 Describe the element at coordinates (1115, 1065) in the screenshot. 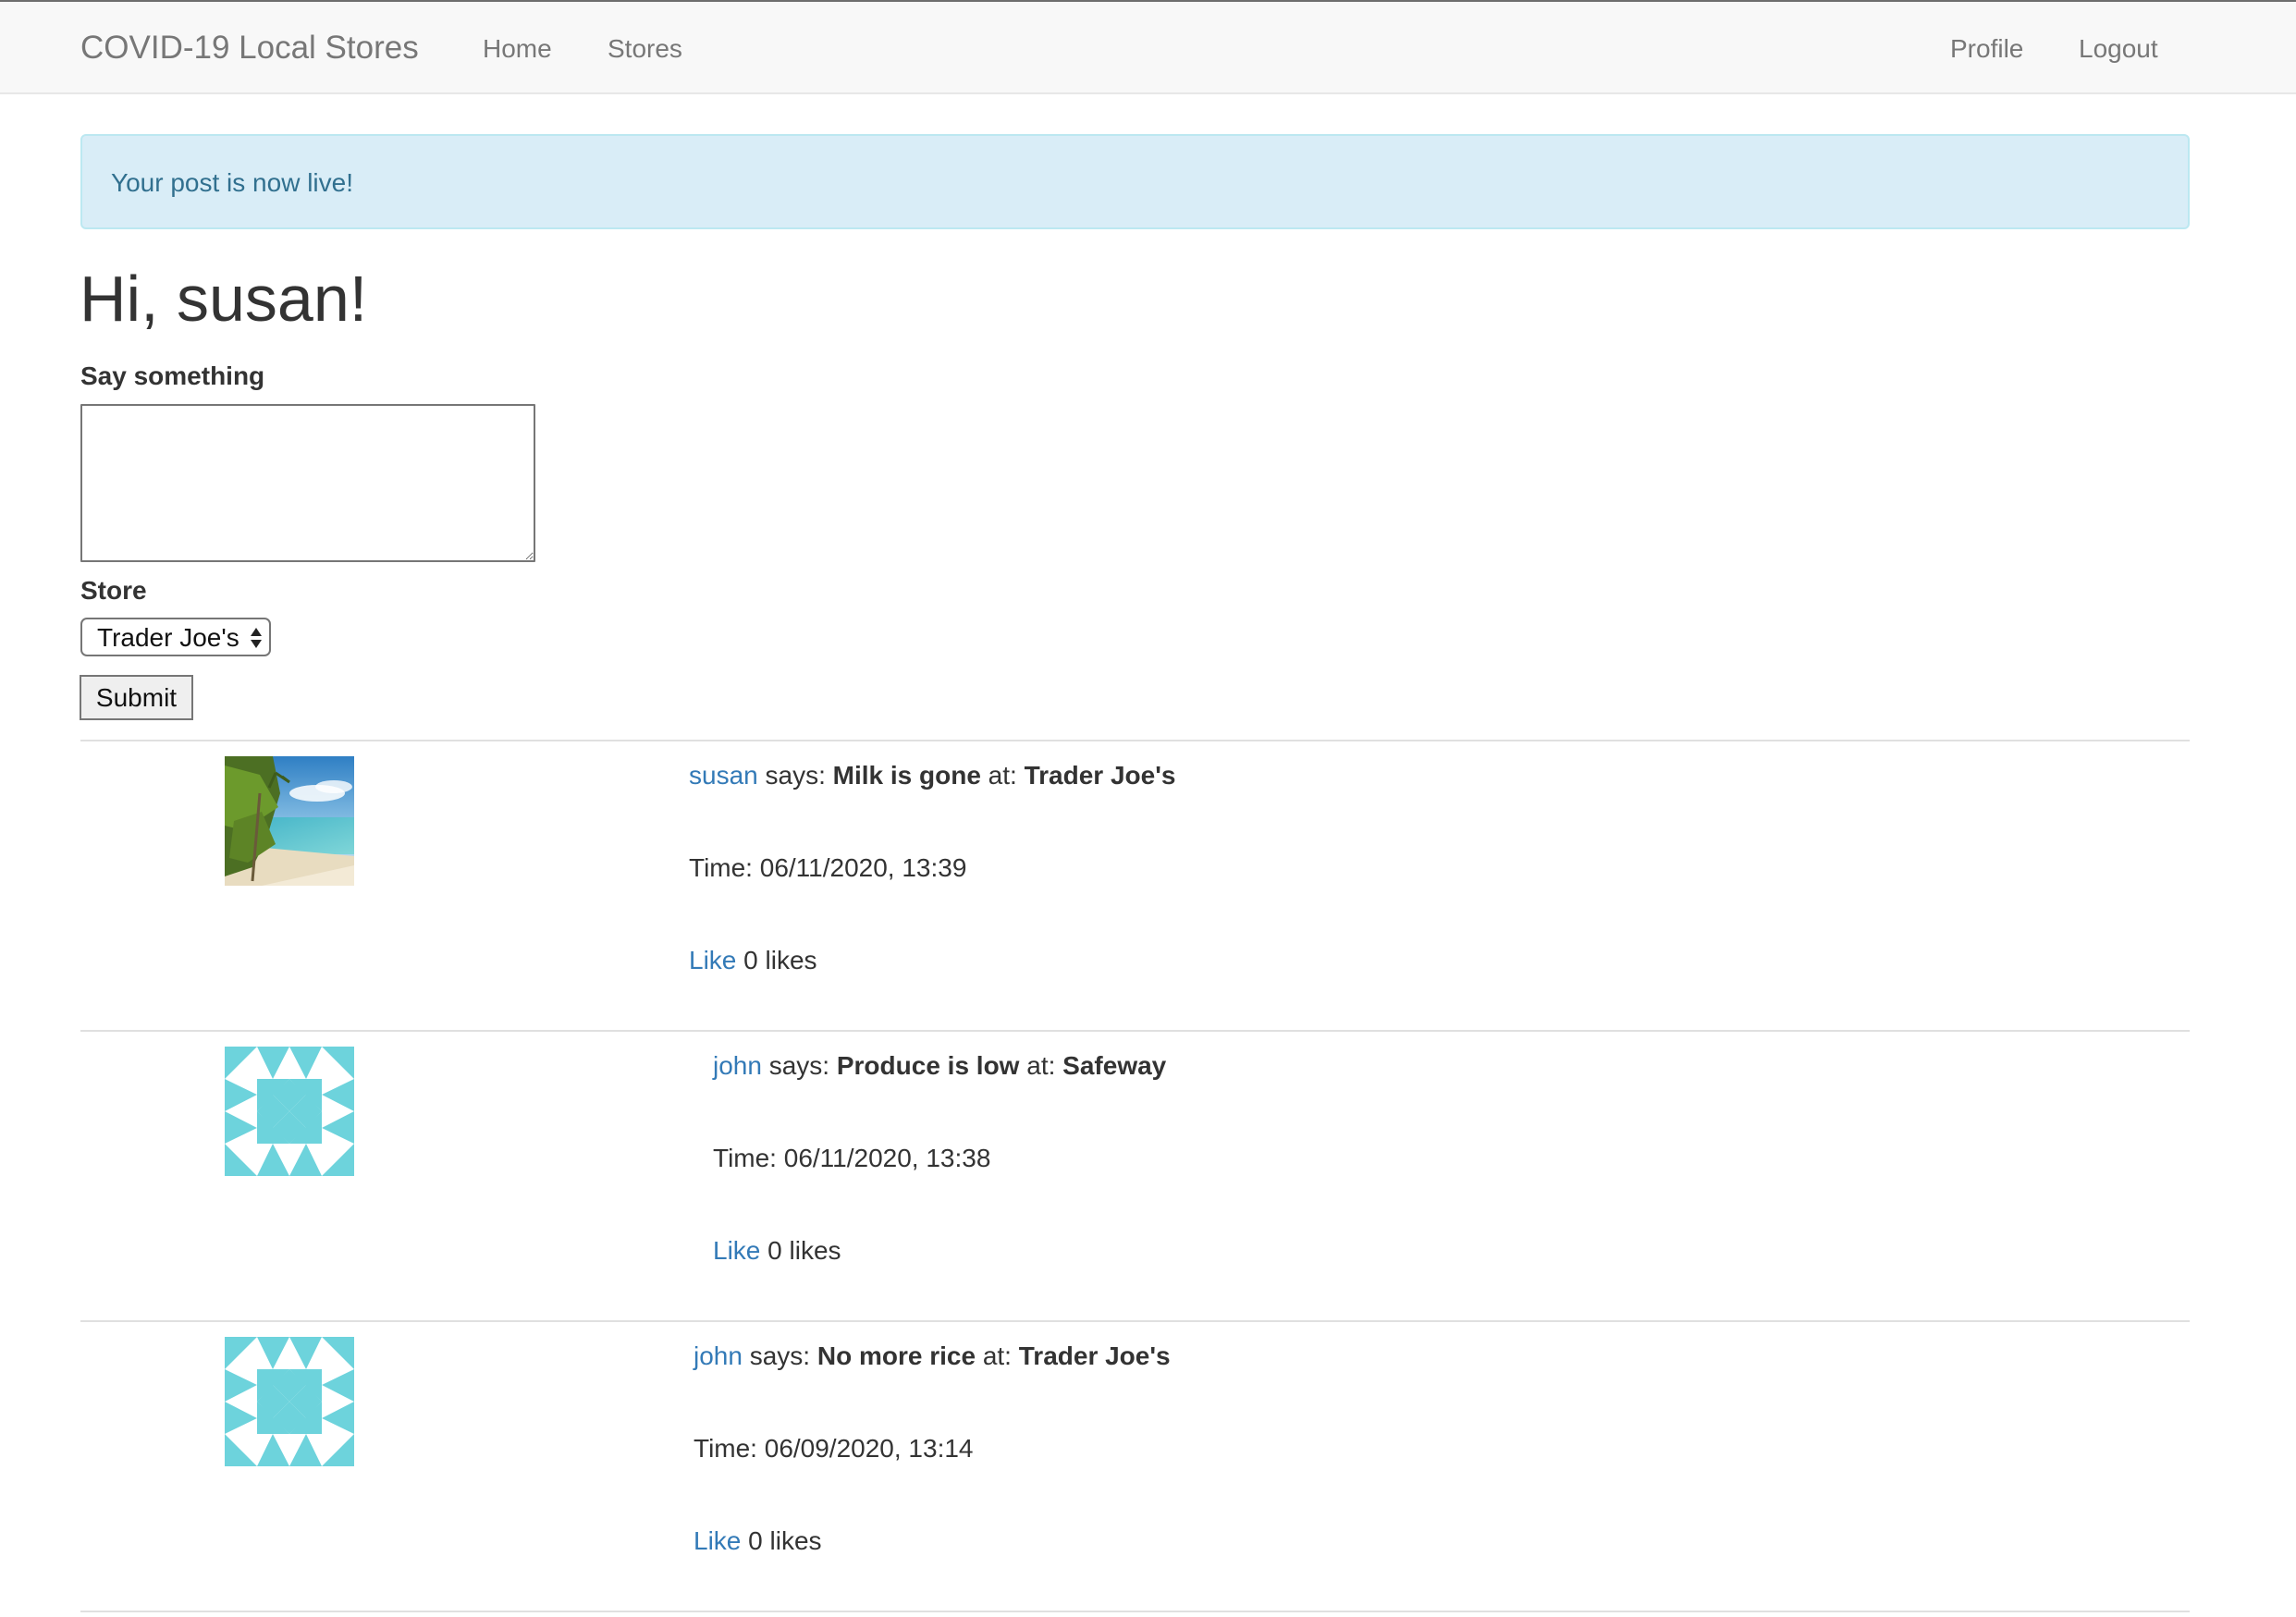

I see `post-store: Safeway` at that location.